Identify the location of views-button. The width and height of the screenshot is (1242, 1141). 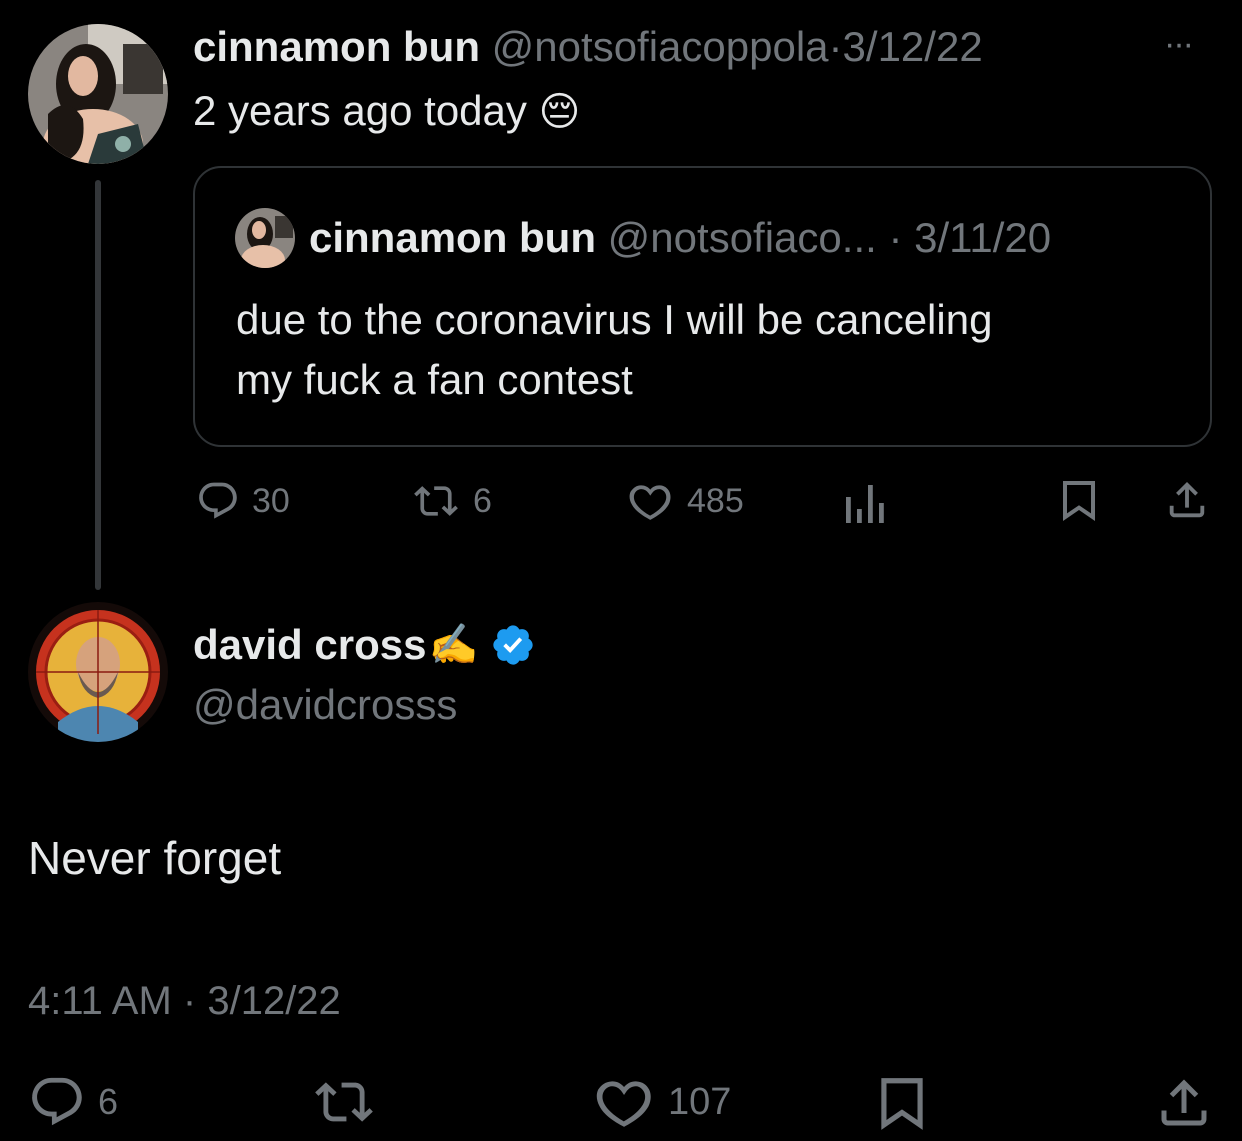
(864, 504).